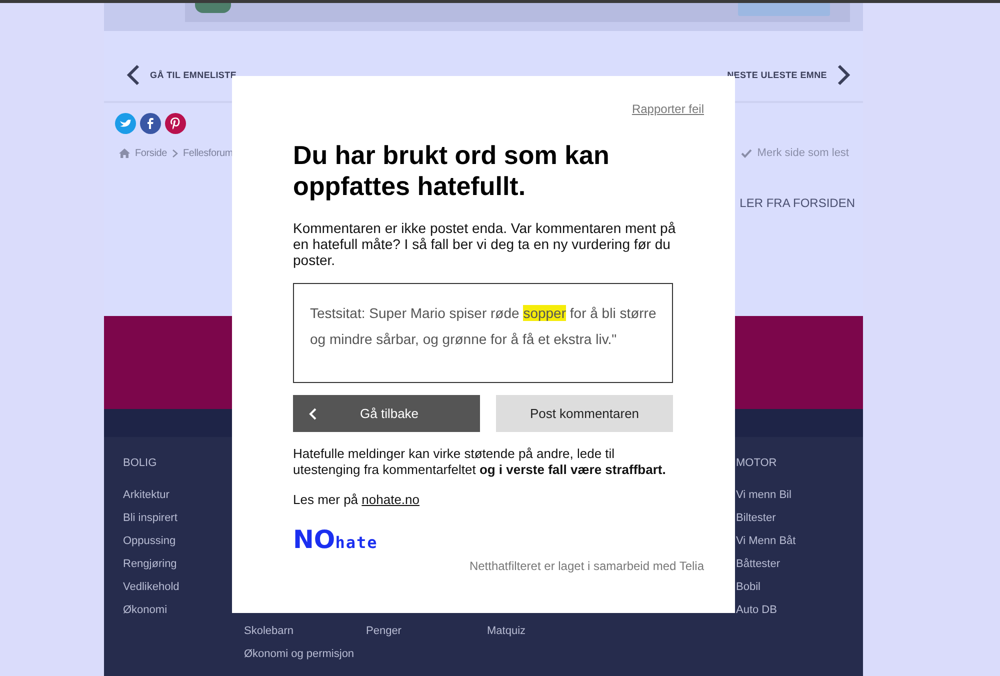  What do you see at coordinates (797, 203) in the screenshot?
I see `section-heading: LER FRA FORSIDEN` at bounding box center [797, 203].